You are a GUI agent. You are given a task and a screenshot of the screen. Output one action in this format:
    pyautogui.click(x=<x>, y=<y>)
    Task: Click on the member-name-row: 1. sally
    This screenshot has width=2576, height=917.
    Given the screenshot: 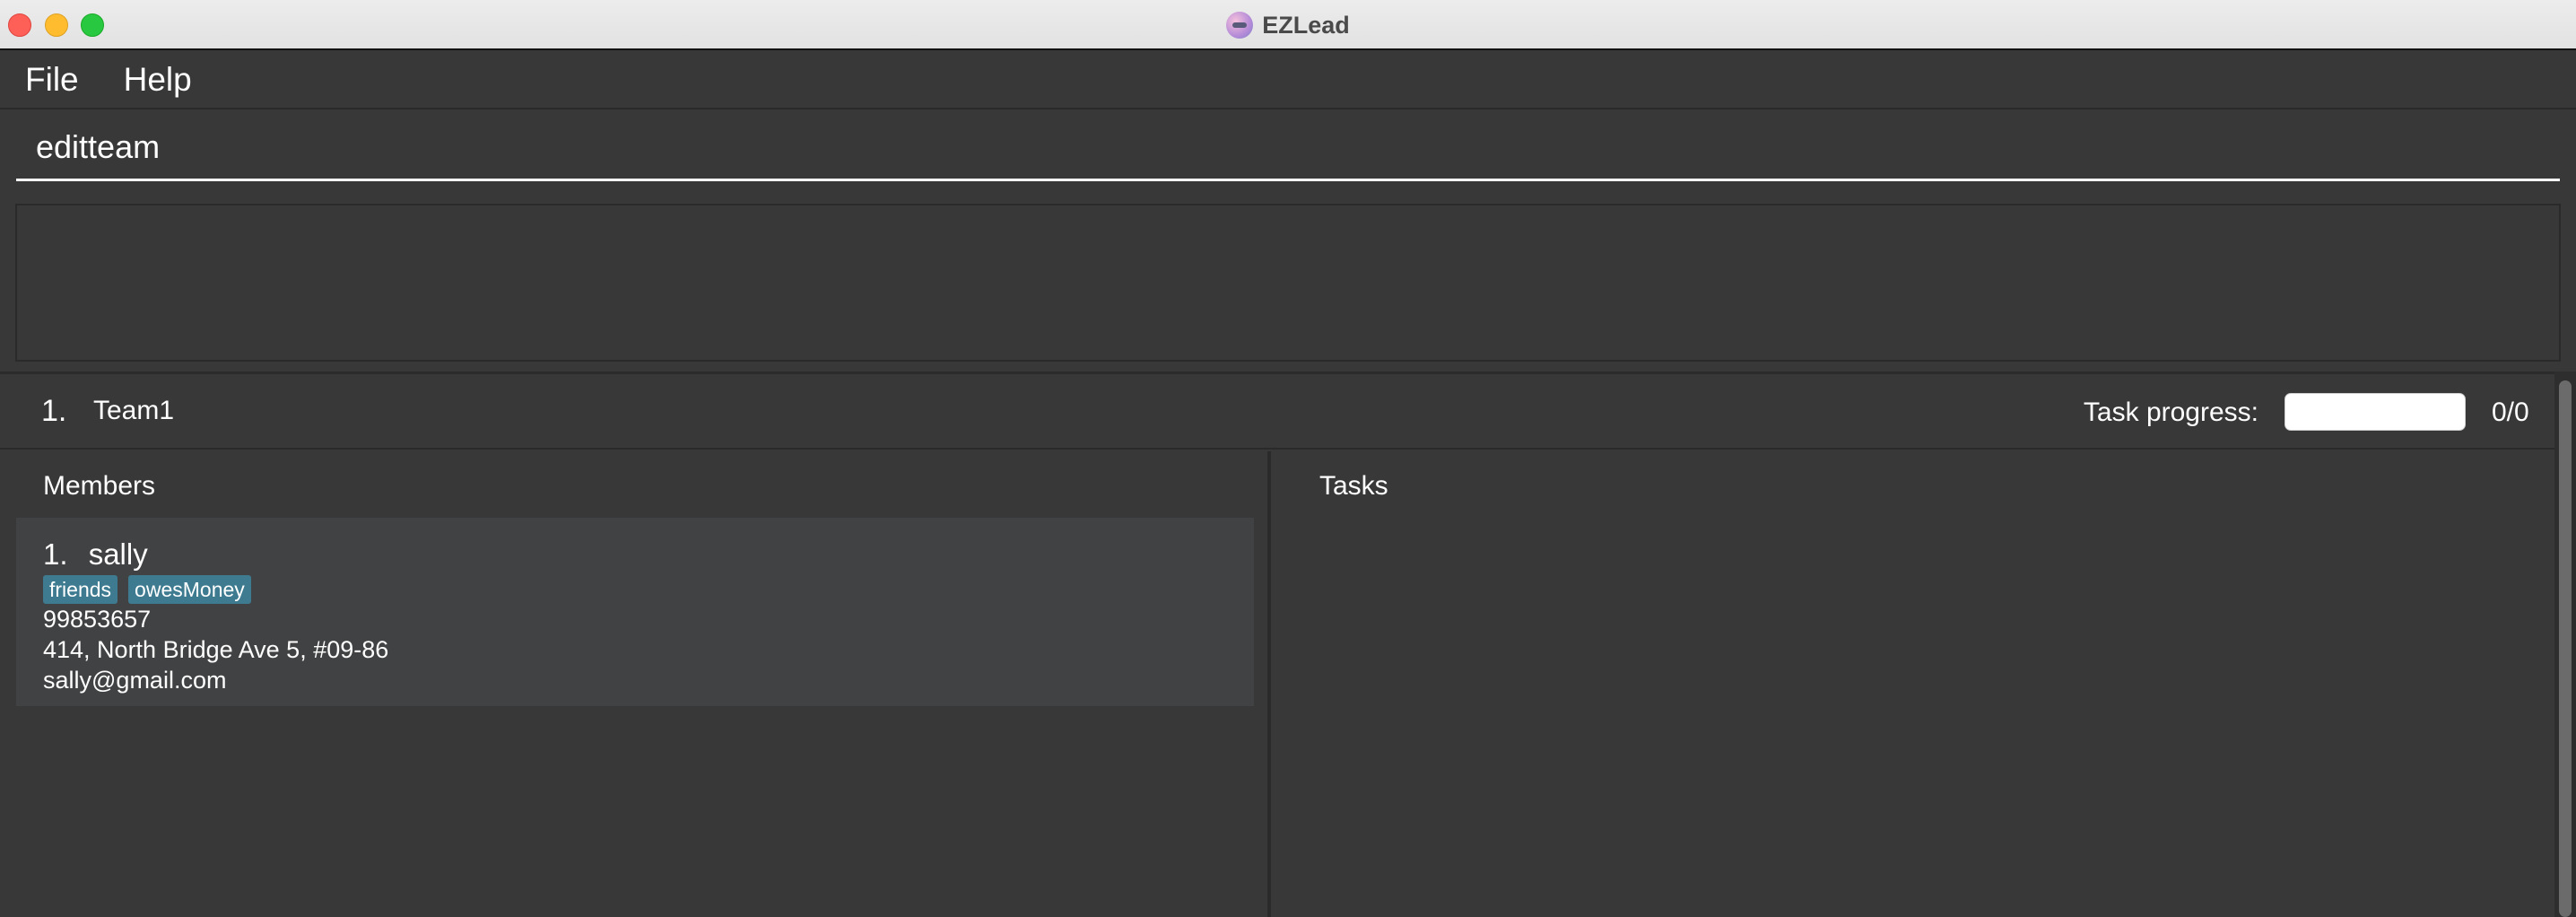 What is the action you would take?
    pyautogui.click(x=648, y=554)
    